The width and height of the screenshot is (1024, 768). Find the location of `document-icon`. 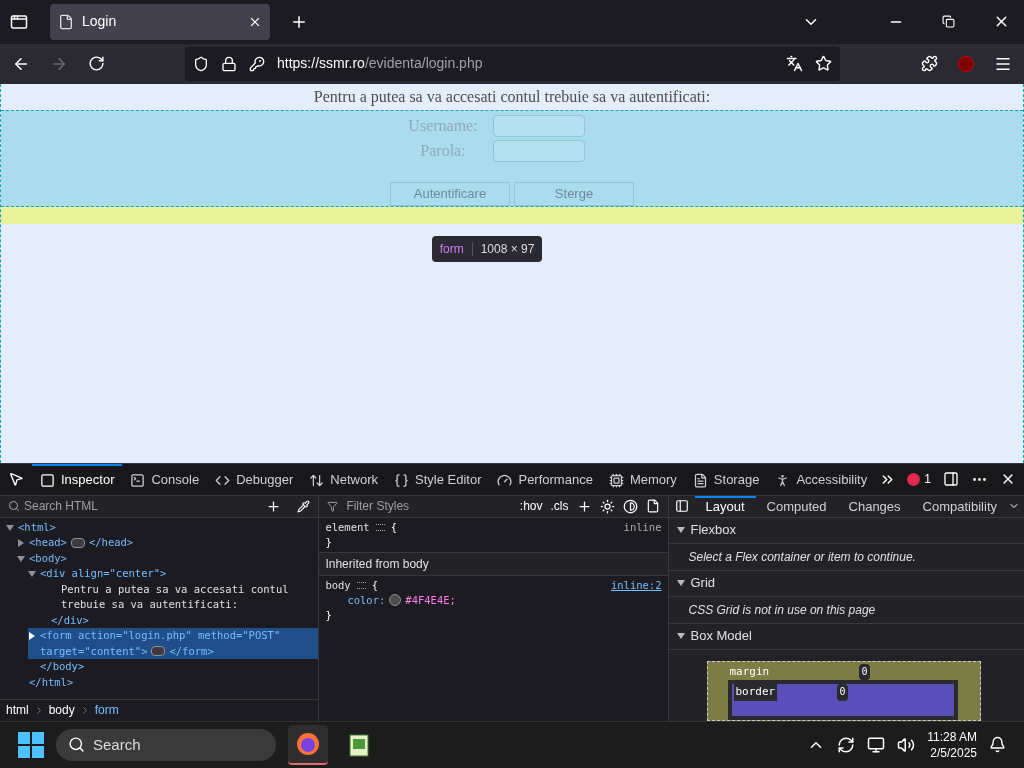

document-icon is located at coordinates (652, 506).